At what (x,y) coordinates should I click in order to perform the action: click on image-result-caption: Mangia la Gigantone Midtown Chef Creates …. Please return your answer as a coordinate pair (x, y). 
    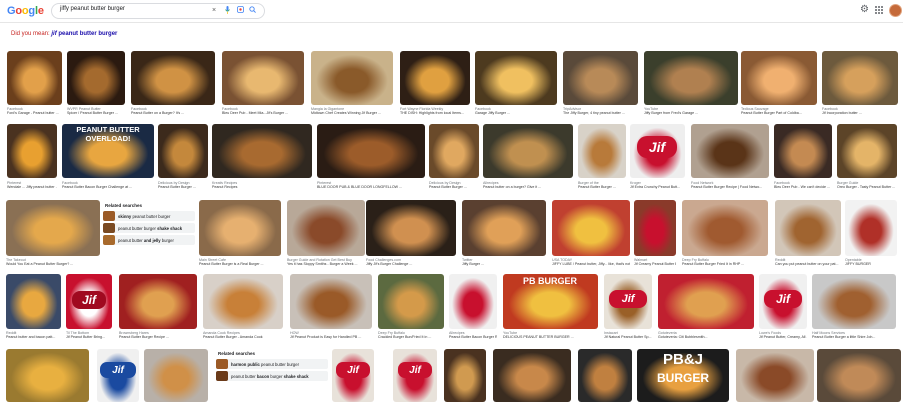
    Looking at the image, I should click on (352, 111).